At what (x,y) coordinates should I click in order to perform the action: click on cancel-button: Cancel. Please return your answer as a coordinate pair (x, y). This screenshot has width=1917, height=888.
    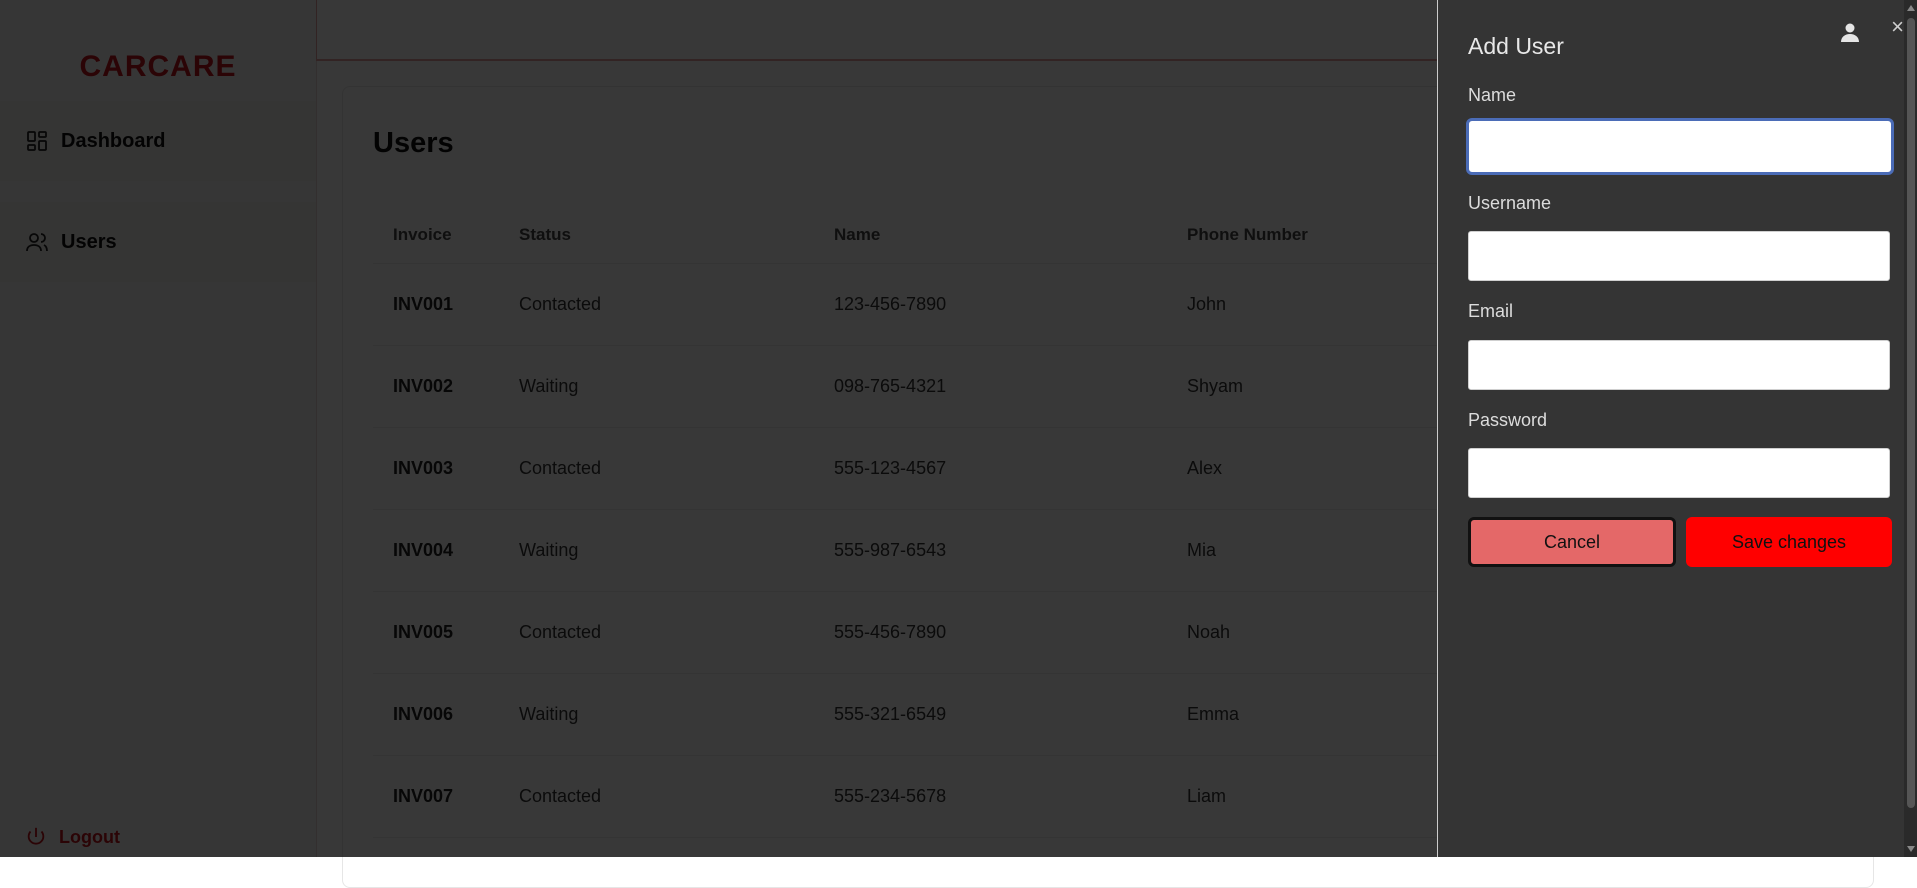
    Looking at the image, I should click on (1572, 542).